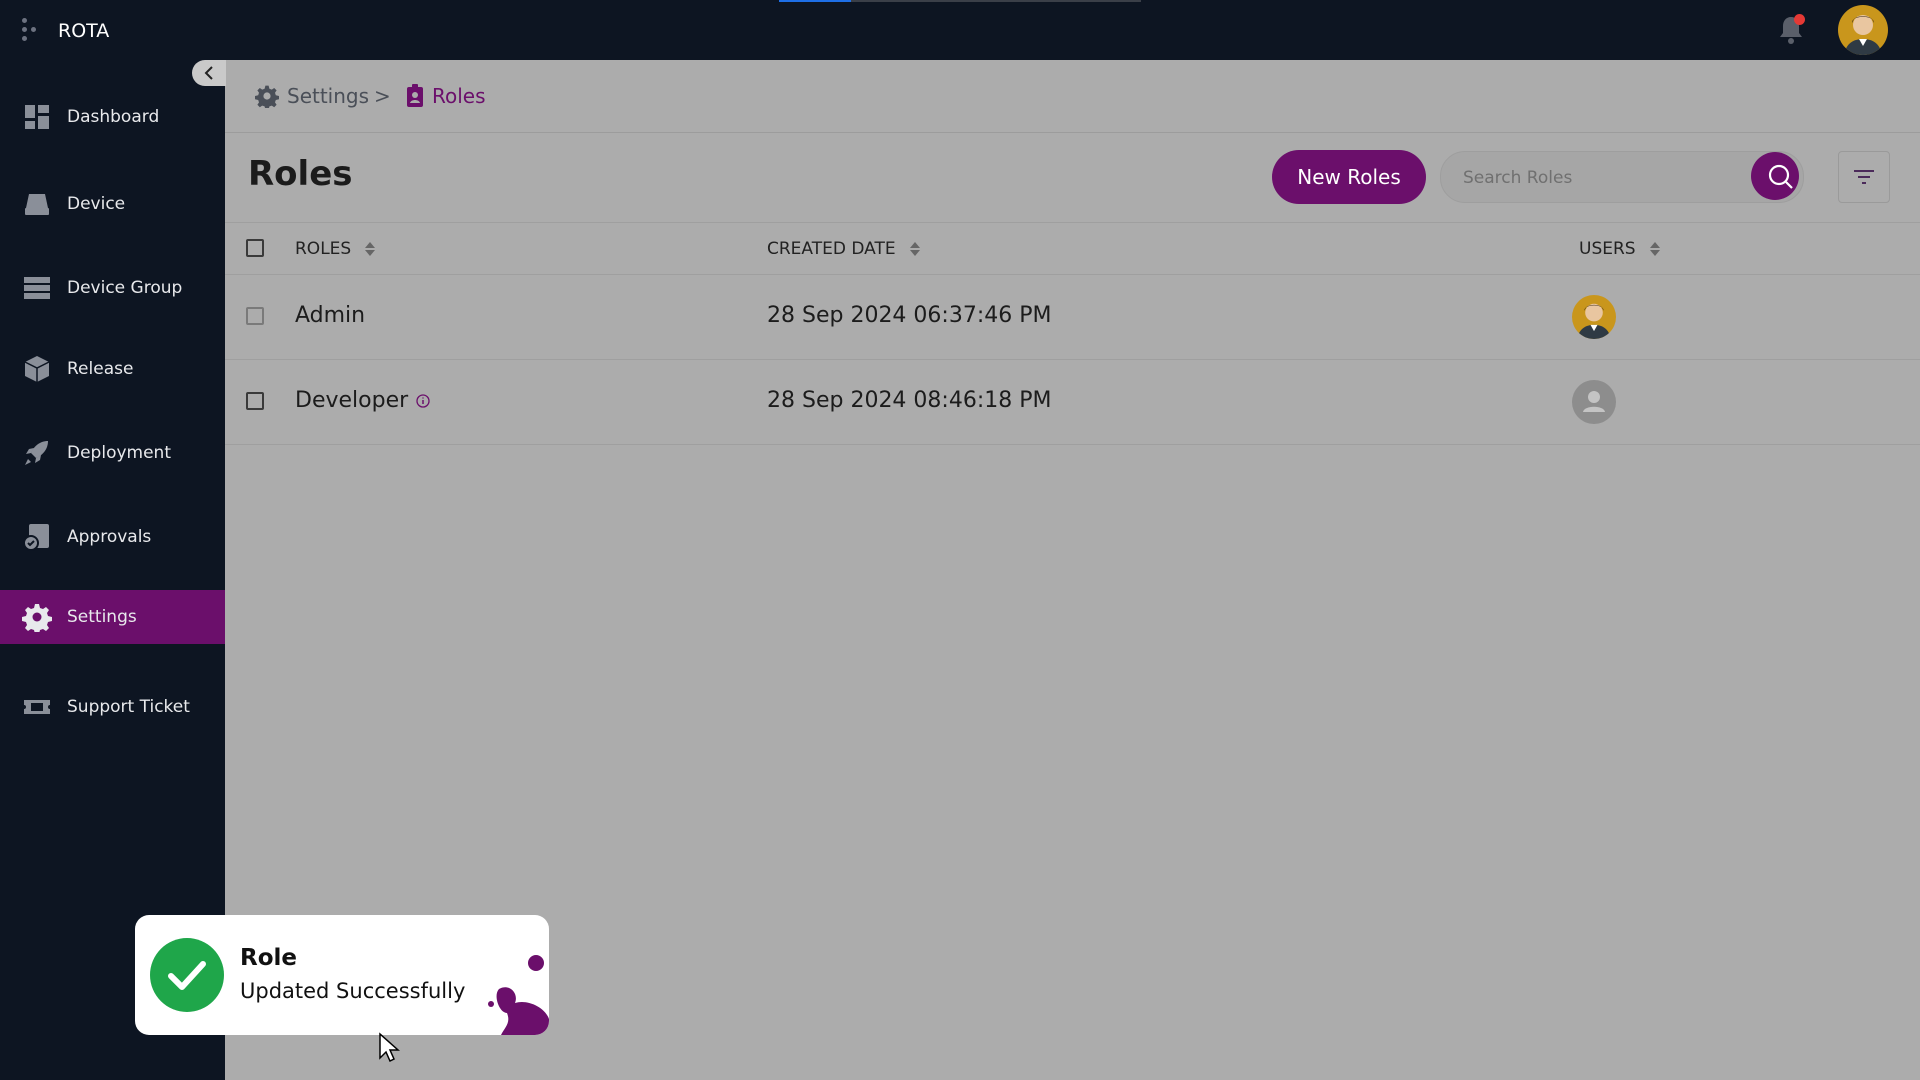 The height and width of the screenshot is (1080, 1920). I want to click on success-toast: Role Updated Successfully, so click(342, 975).